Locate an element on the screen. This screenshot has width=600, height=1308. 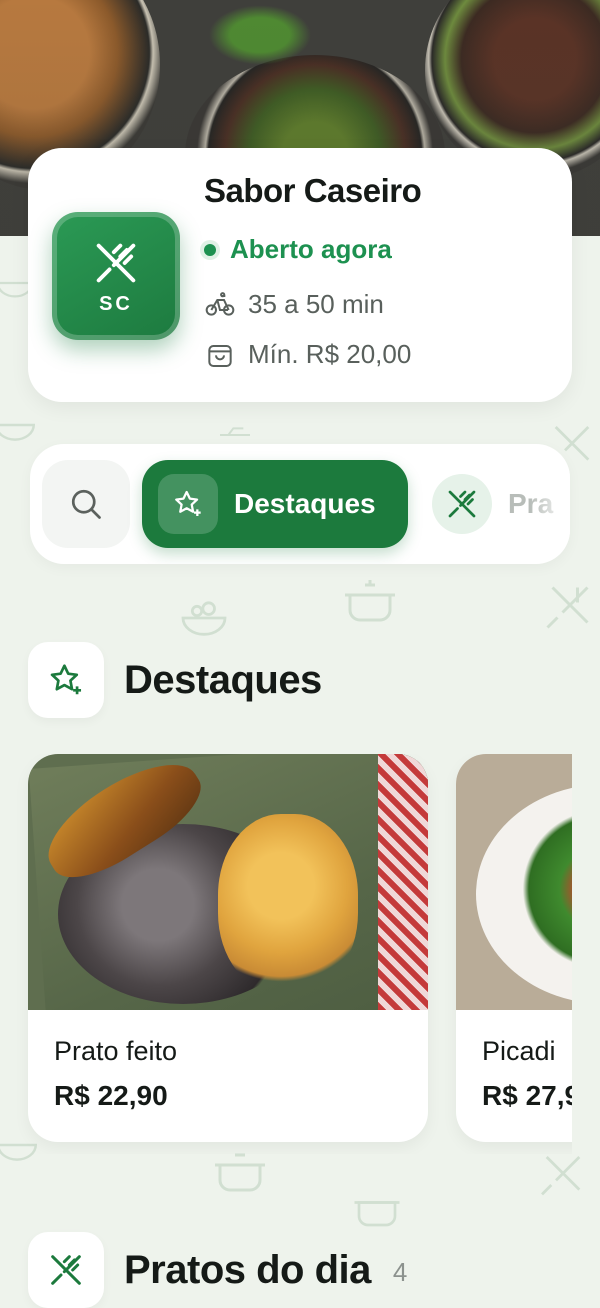
section-header-destaques: Destaques is located at coordinates (175, 680).